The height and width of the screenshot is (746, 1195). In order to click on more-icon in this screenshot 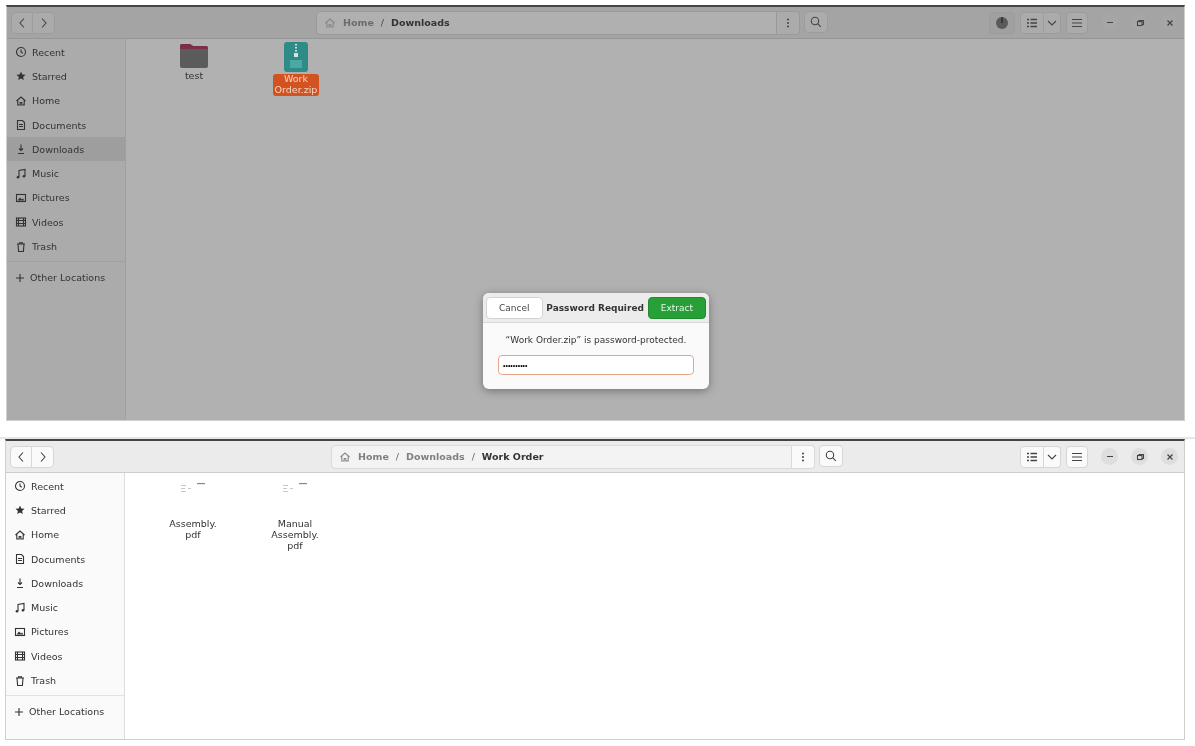, I will do `click(803, 456)`.